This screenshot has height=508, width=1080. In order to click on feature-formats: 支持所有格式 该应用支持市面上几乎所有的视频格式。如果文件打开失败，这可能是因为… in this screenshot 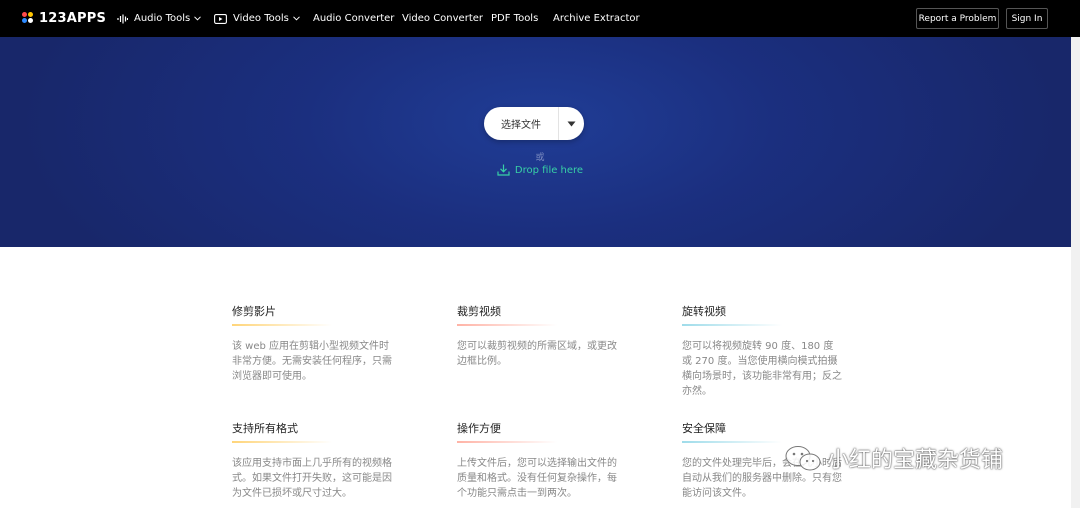, I will do `click(312, 460)`.